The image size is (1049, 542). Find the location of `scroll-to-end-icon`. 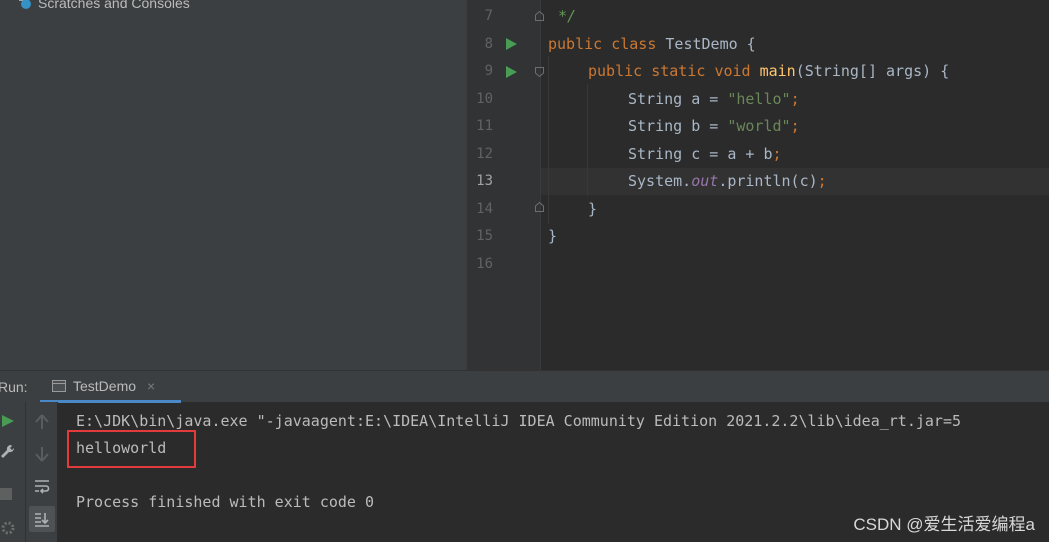

scroll-to-end-icon is located at coordinates (42, 520).